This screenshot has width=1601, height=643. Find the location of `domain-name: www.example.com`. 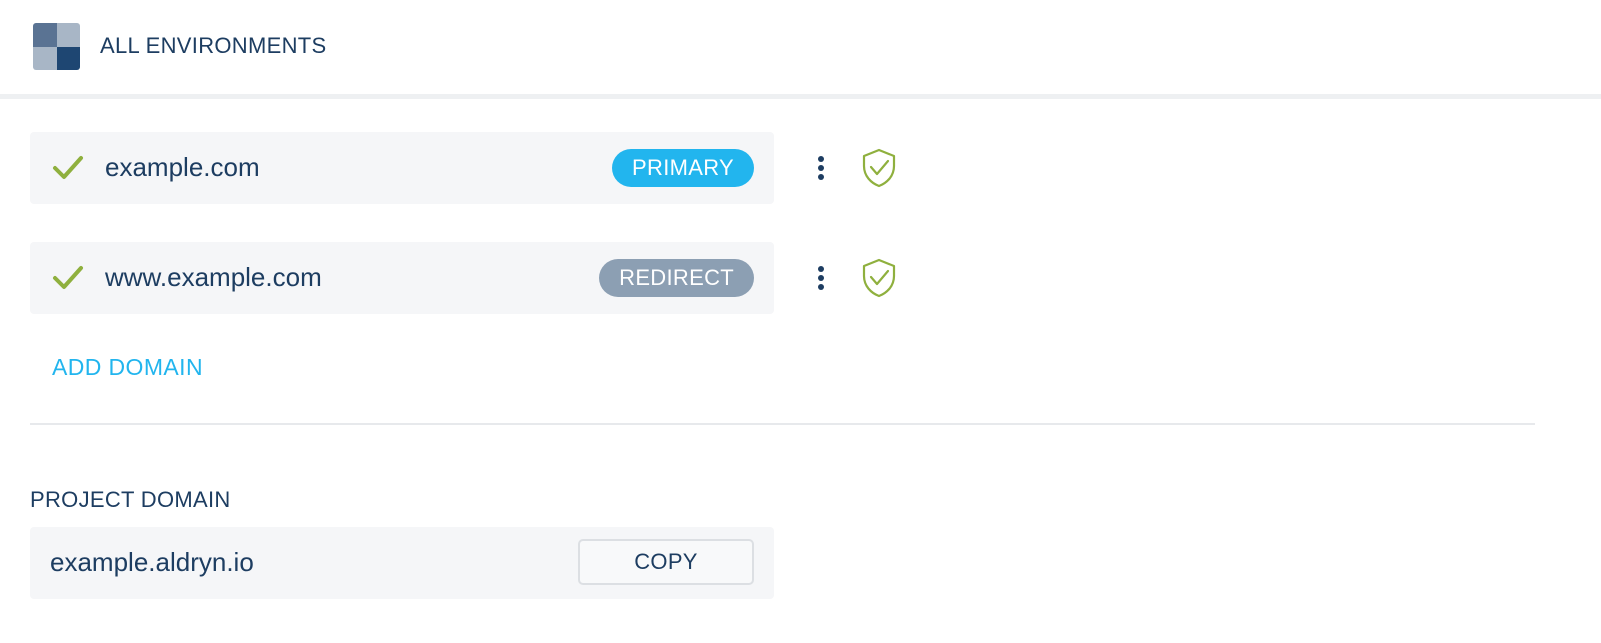

domain-name: www.example.com is located at coordinates (213, 277).